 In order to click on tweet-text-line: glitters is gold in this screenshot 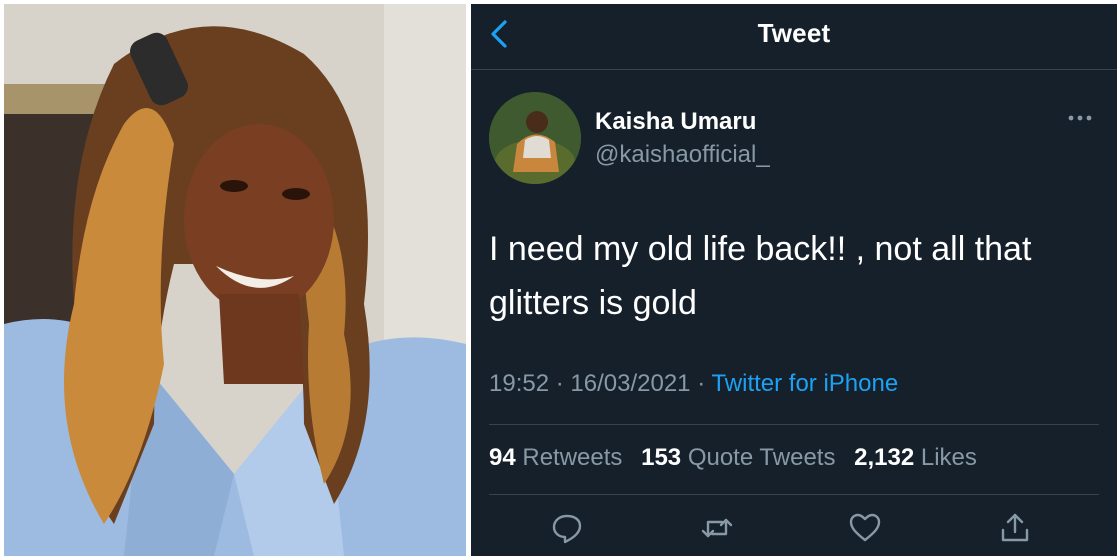, I will do `click(593, 303)`.